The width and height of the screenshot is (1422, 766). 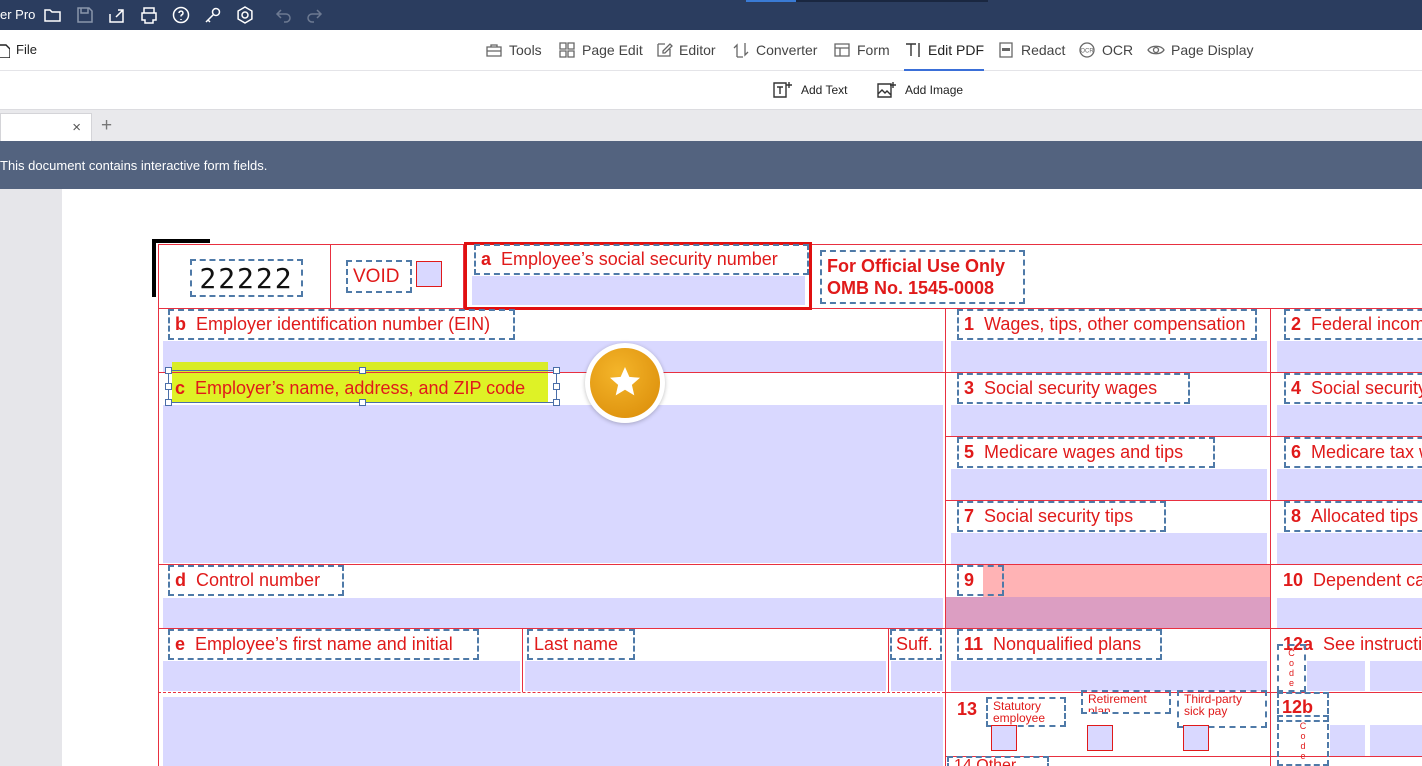 I want to click on field-box4, so click(x=1349, y=420).